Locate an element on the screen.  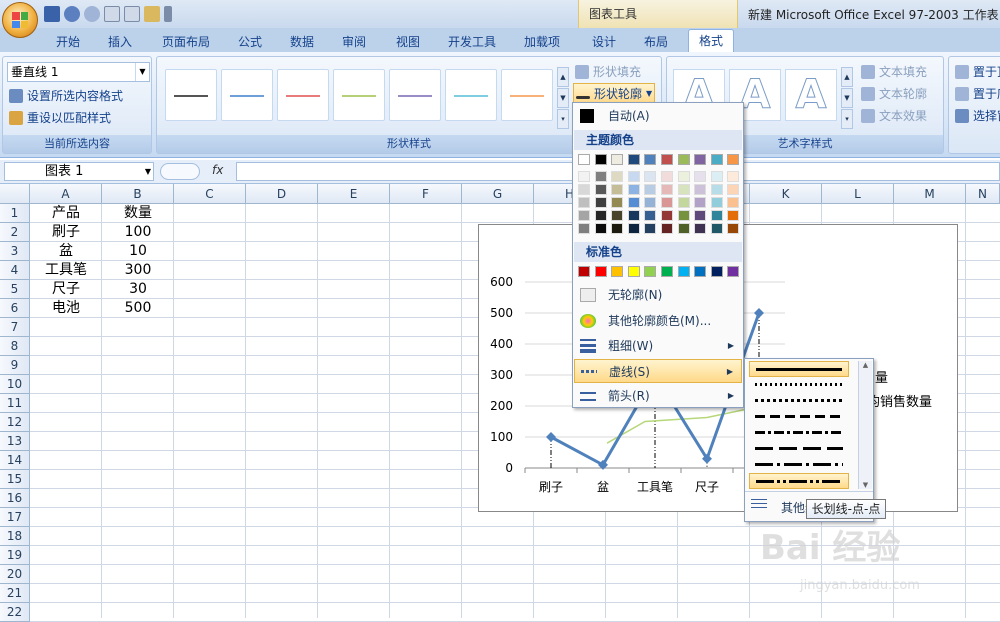
tab-data: 数据 is located at coordinates (302, 41).